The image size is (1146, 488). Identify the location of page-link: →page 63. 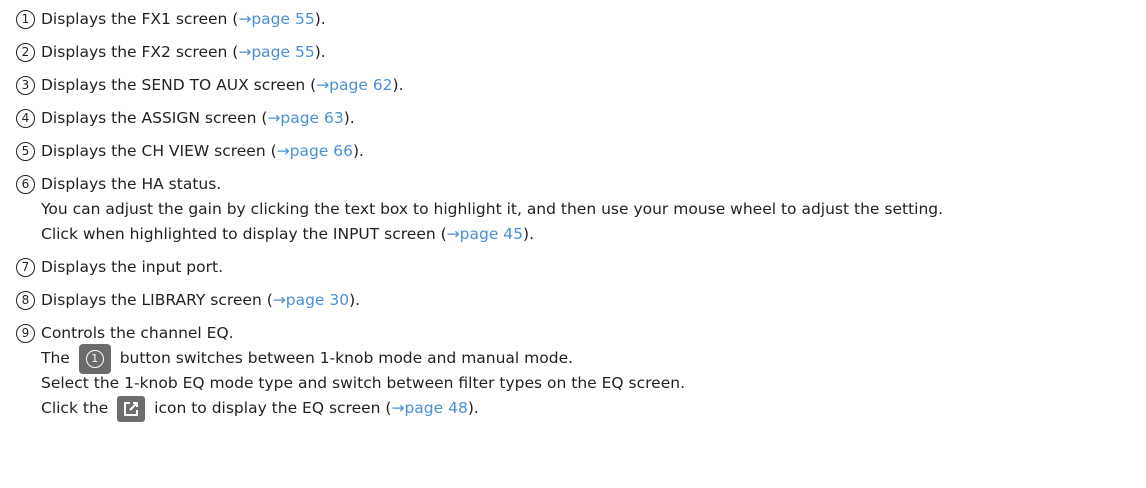
(305, 118).